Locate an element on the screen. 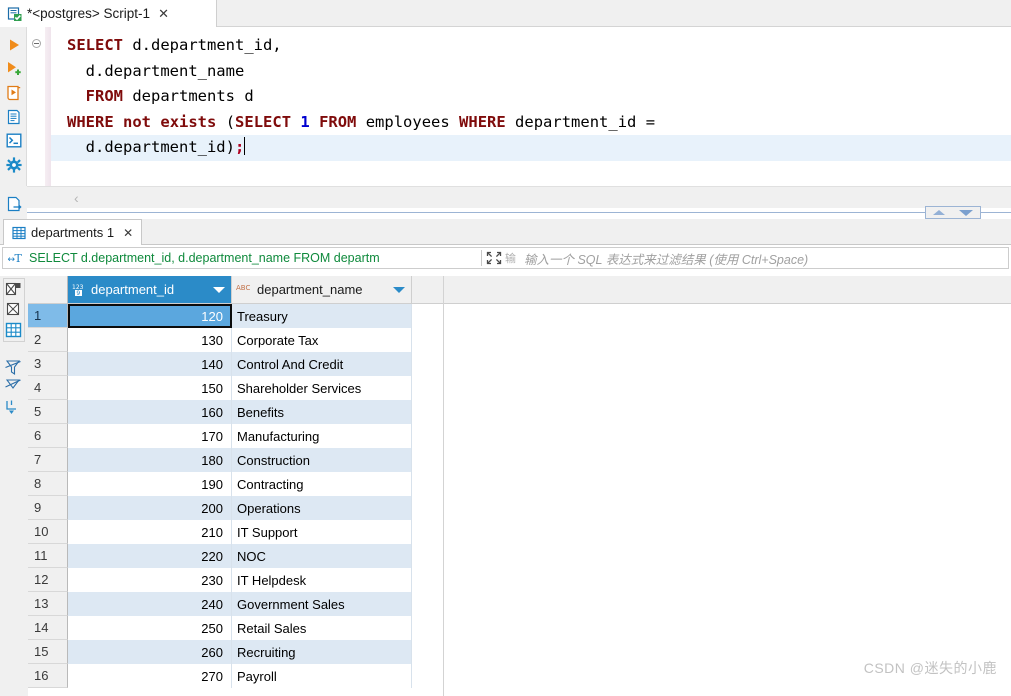 The image size is (1011, 696). table-row: 8 190 Contracting is located at coordinates (519, 484).